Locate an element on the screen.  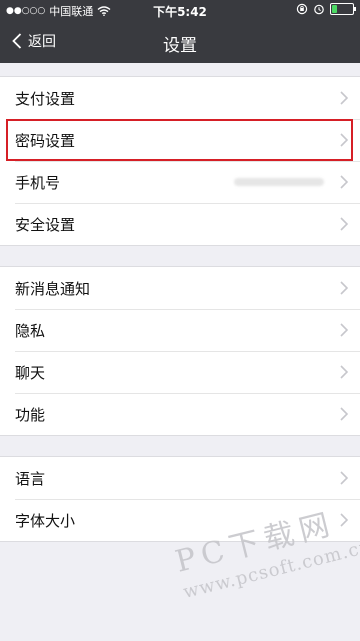
top-bar: ●●○○○ 中国联通 下午5:42 返回 设置 is located at coordinates (180, 31).